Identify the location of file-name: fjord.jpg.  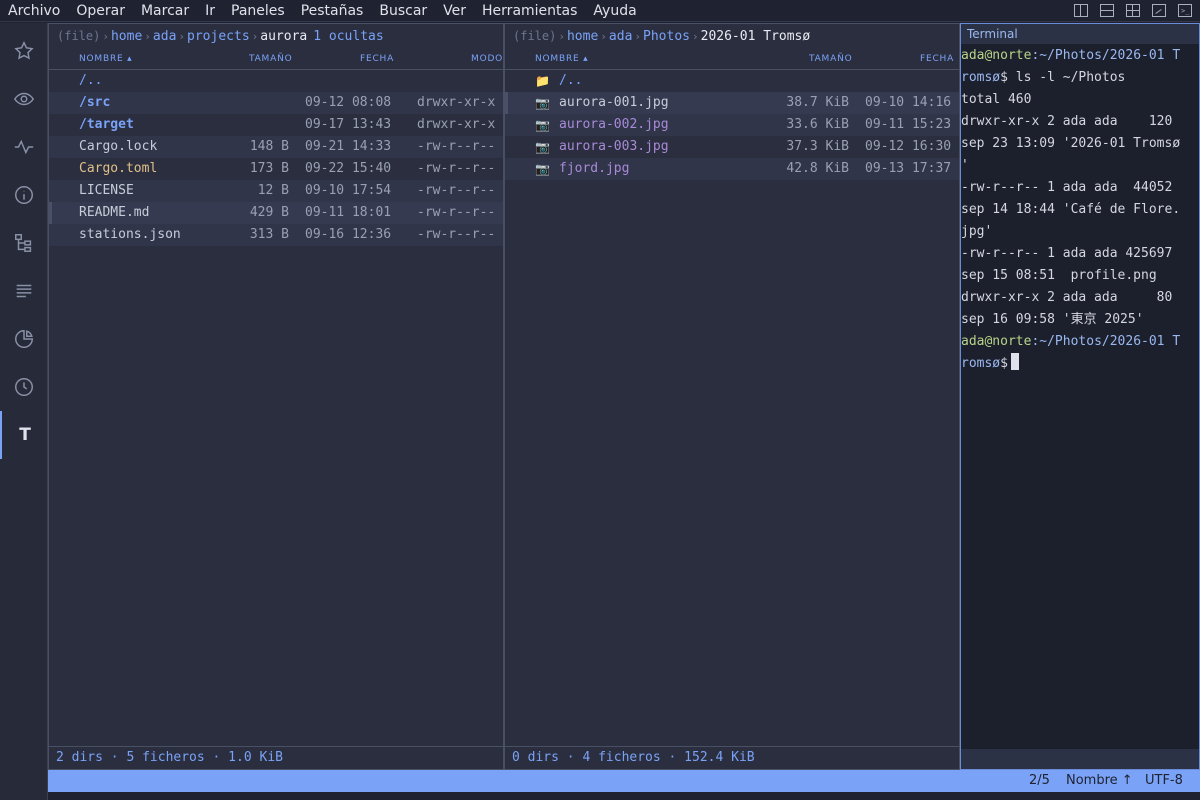
(594, 168).